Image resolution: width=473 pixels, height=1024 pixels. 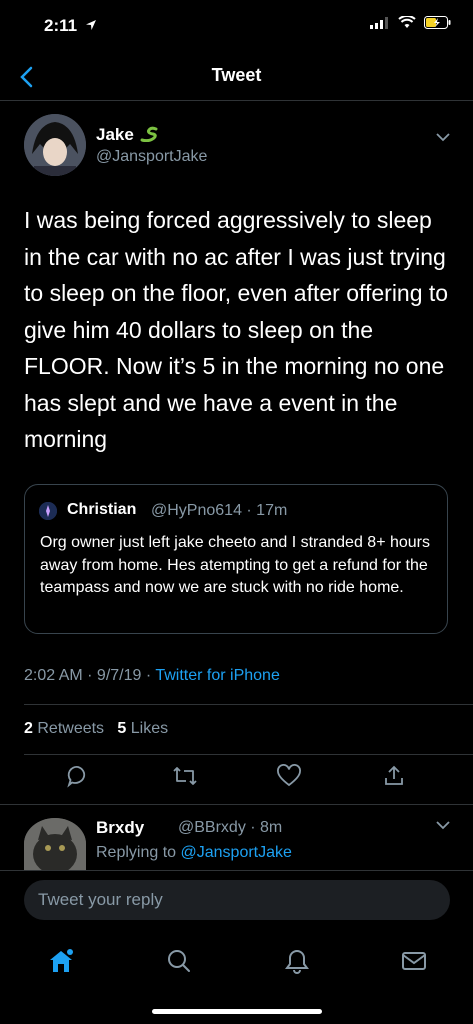 I want to click on tweet-actions, so click(x=236, y=780).